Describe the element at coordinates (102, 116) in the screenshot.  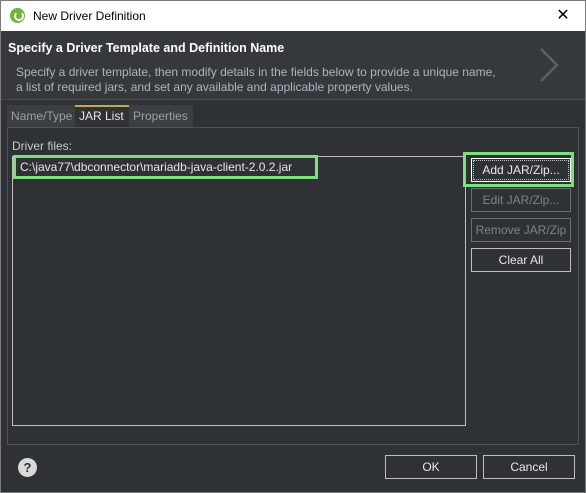
I see `tab-jar-list: JAR List` at that location.